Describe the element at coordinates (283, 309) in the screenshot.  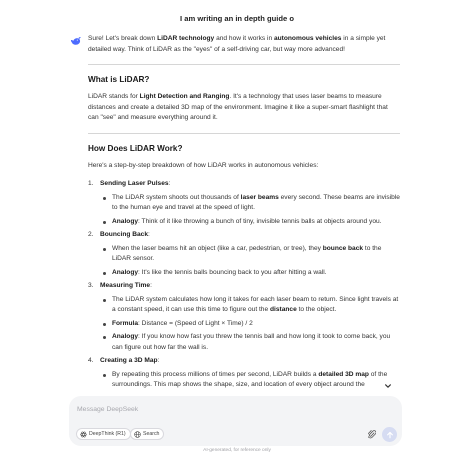
I see `bold-text: distance` at that location.